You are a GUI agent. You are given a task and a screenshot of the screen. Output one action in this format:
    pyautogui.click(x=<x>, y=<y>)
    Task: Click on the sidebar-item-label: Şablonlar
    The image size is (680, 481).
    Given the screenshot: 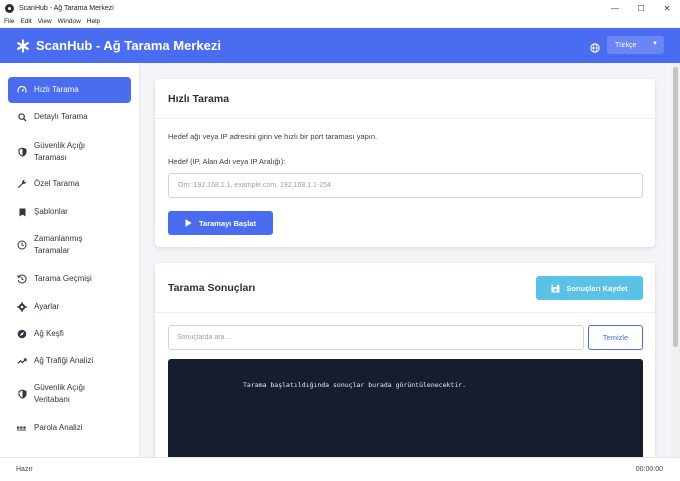 What is the action you would take?
    pyautogui.click(x=51, y=211)
    